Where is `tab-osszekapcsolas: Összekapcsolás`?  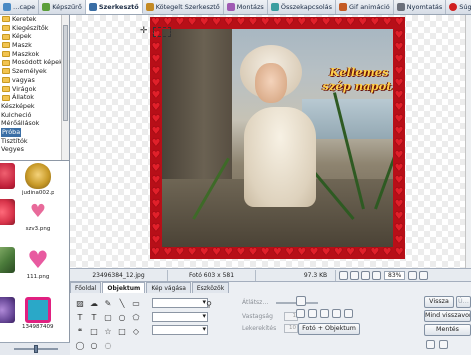
tab-osszekapcsolas: Összekapcsolás is located at coordinates (302, 7).